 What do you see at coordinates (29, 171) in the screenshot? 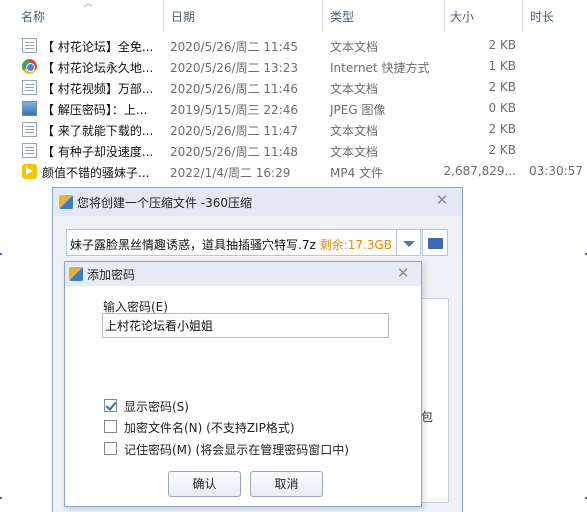
I see `video-file-icon` at bounding box center [29, 171].